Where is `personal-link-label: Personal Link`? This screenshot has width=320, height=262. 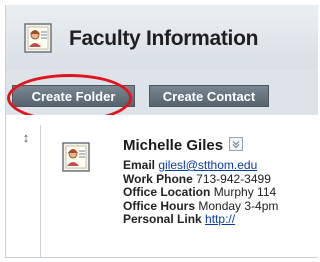
personal-link-label: Personal Link is located at coordinates (162, 219).